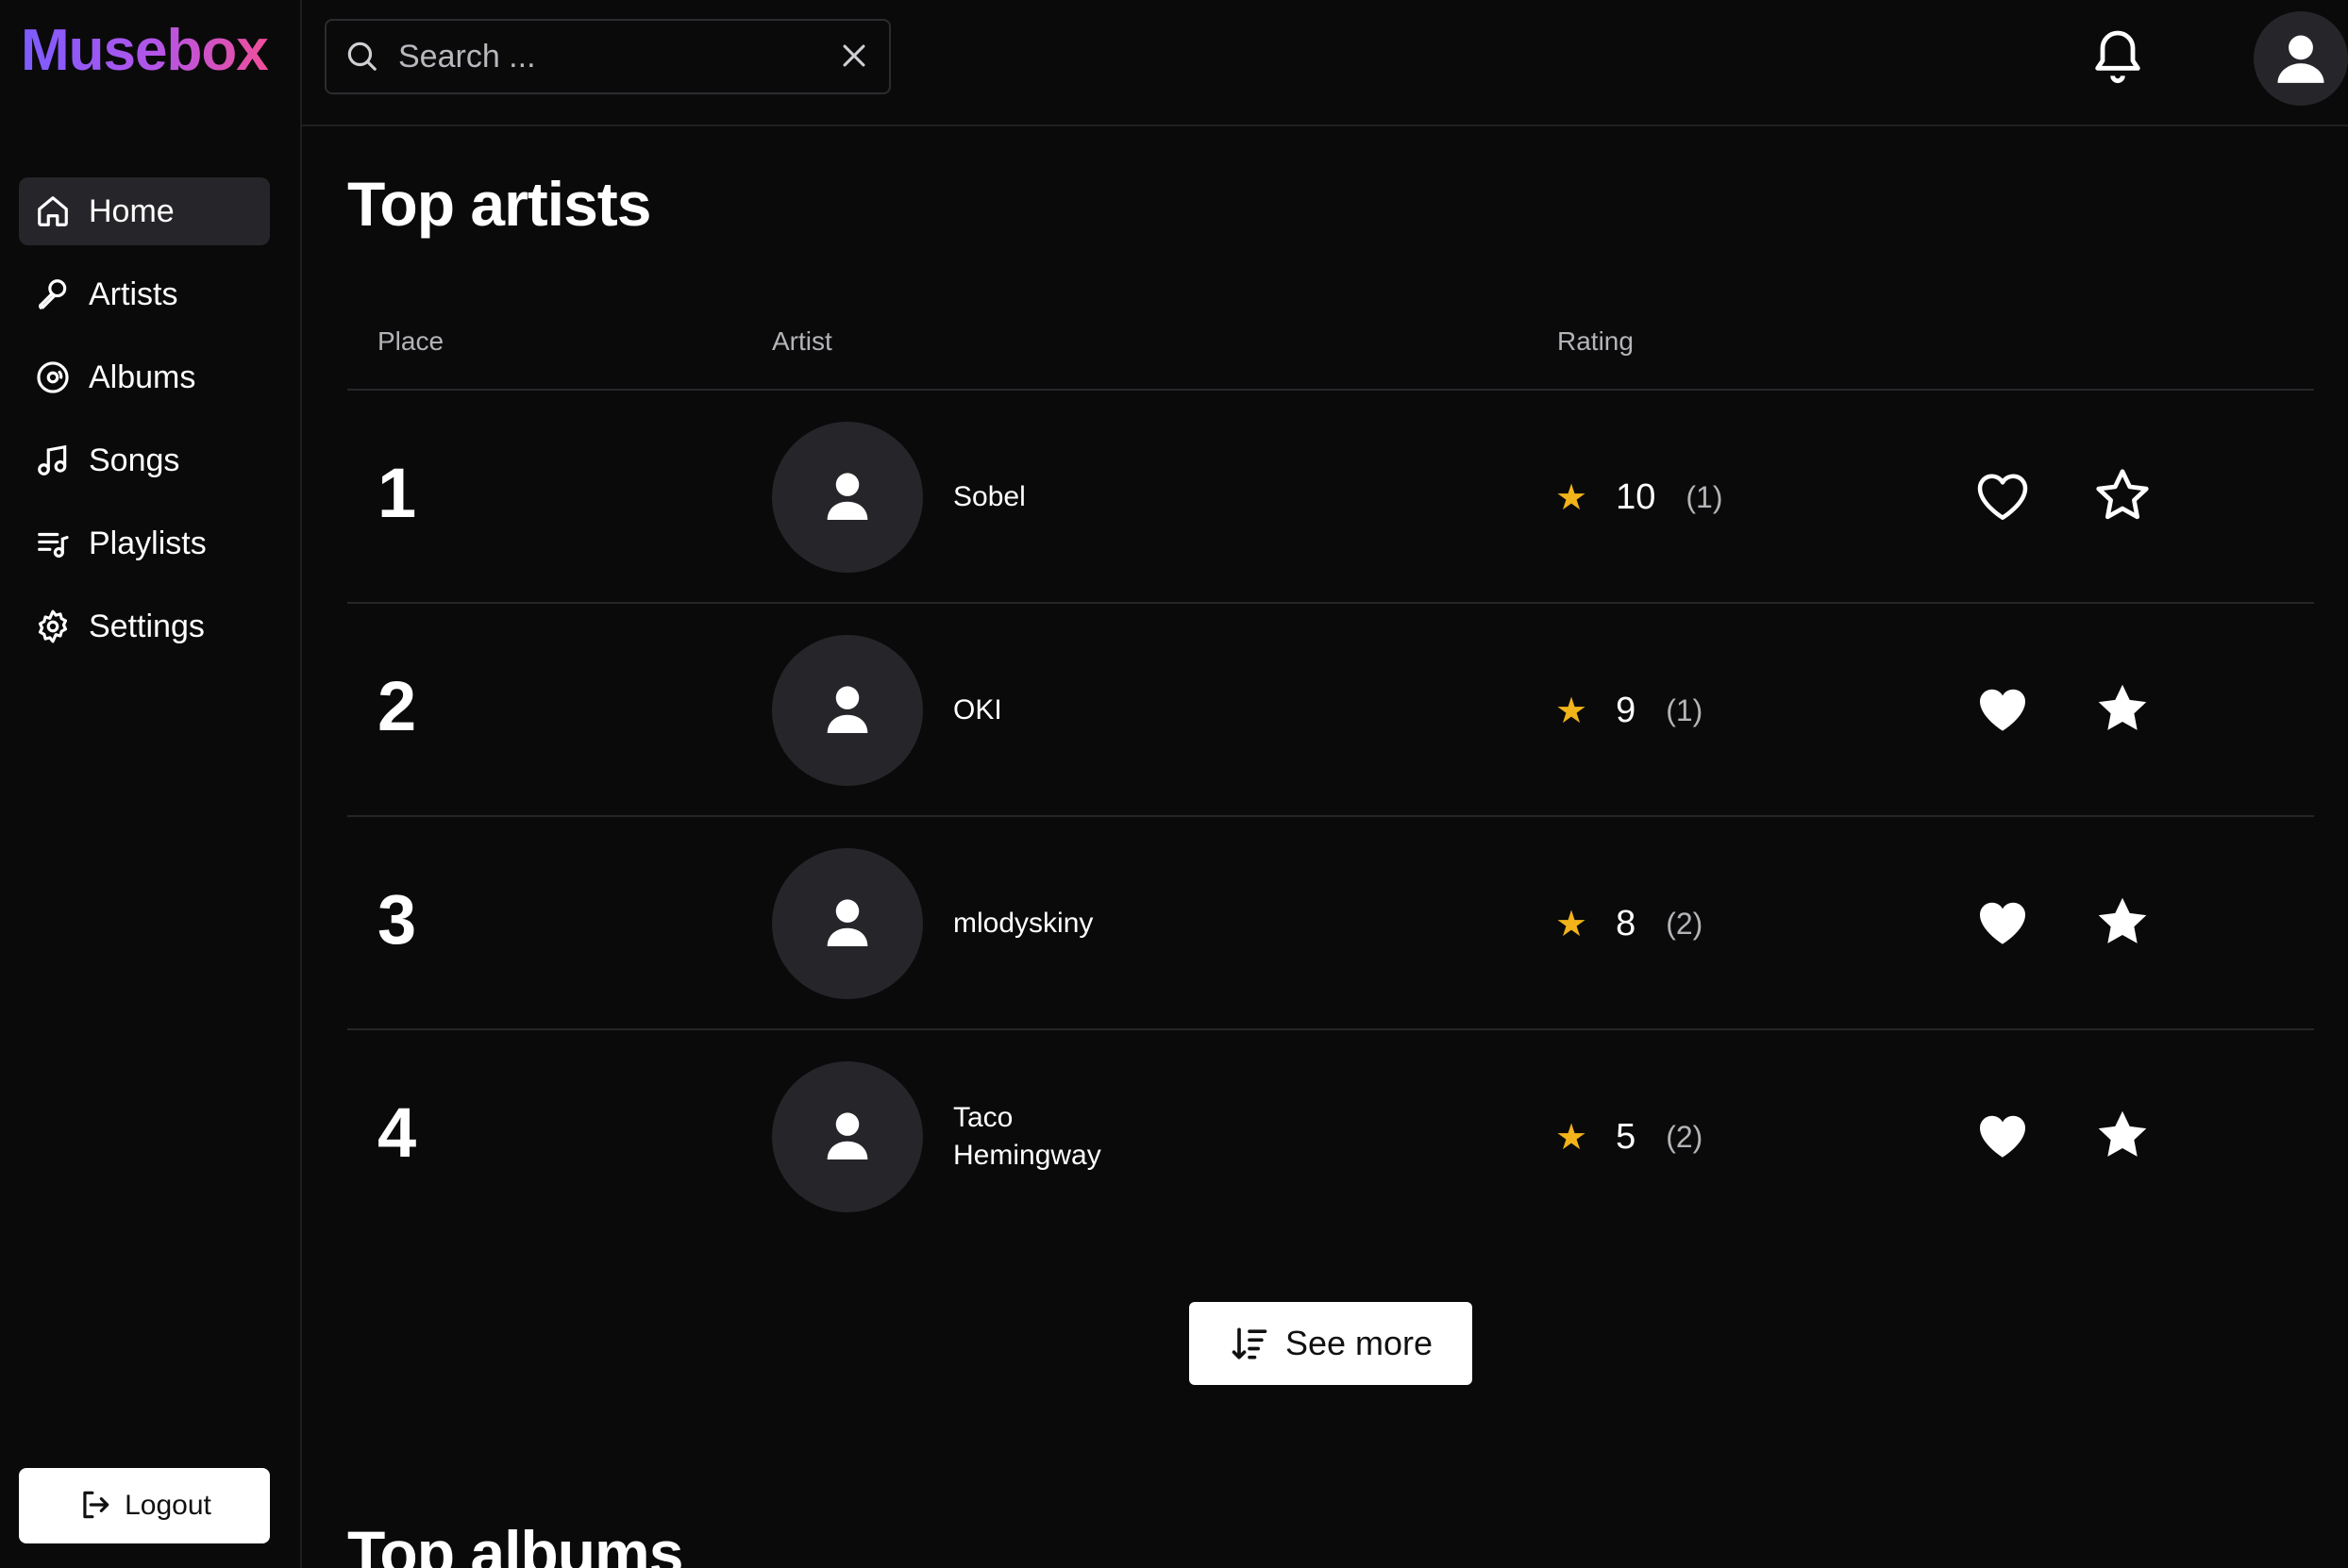 The width and height of the screenshot is (2348, 1568). I want to click on sidebar-item-label: Settings, so click(147, 626).